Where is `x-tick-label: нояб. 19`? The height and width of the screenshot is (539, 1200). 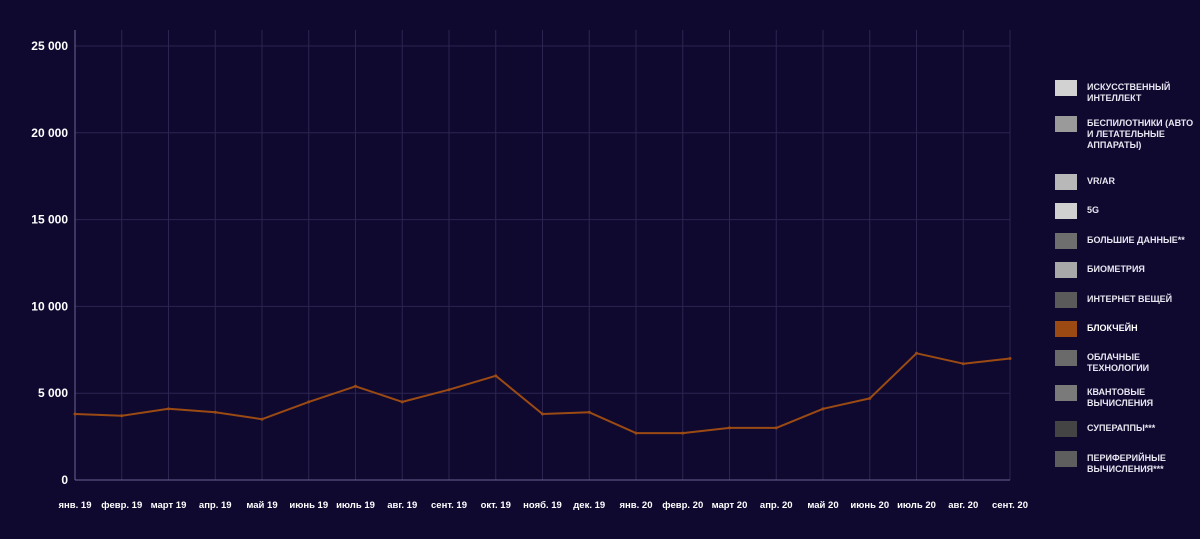 x-tick-label: нояб. 19 is located at coordinates (542, 505).